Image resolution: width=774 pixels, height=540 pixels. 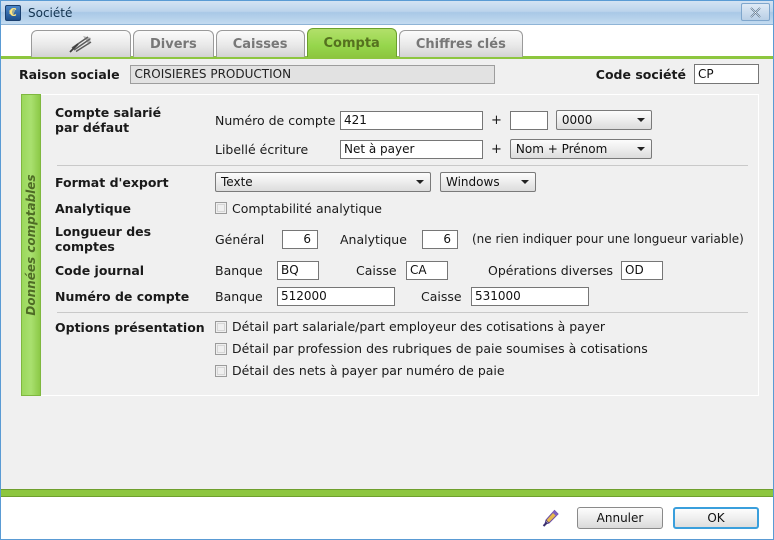 What do you see at coordinates (577, 120) in the screenshot?
I see `compte-format-select-value: 0000` at bounding box center [577, 120].